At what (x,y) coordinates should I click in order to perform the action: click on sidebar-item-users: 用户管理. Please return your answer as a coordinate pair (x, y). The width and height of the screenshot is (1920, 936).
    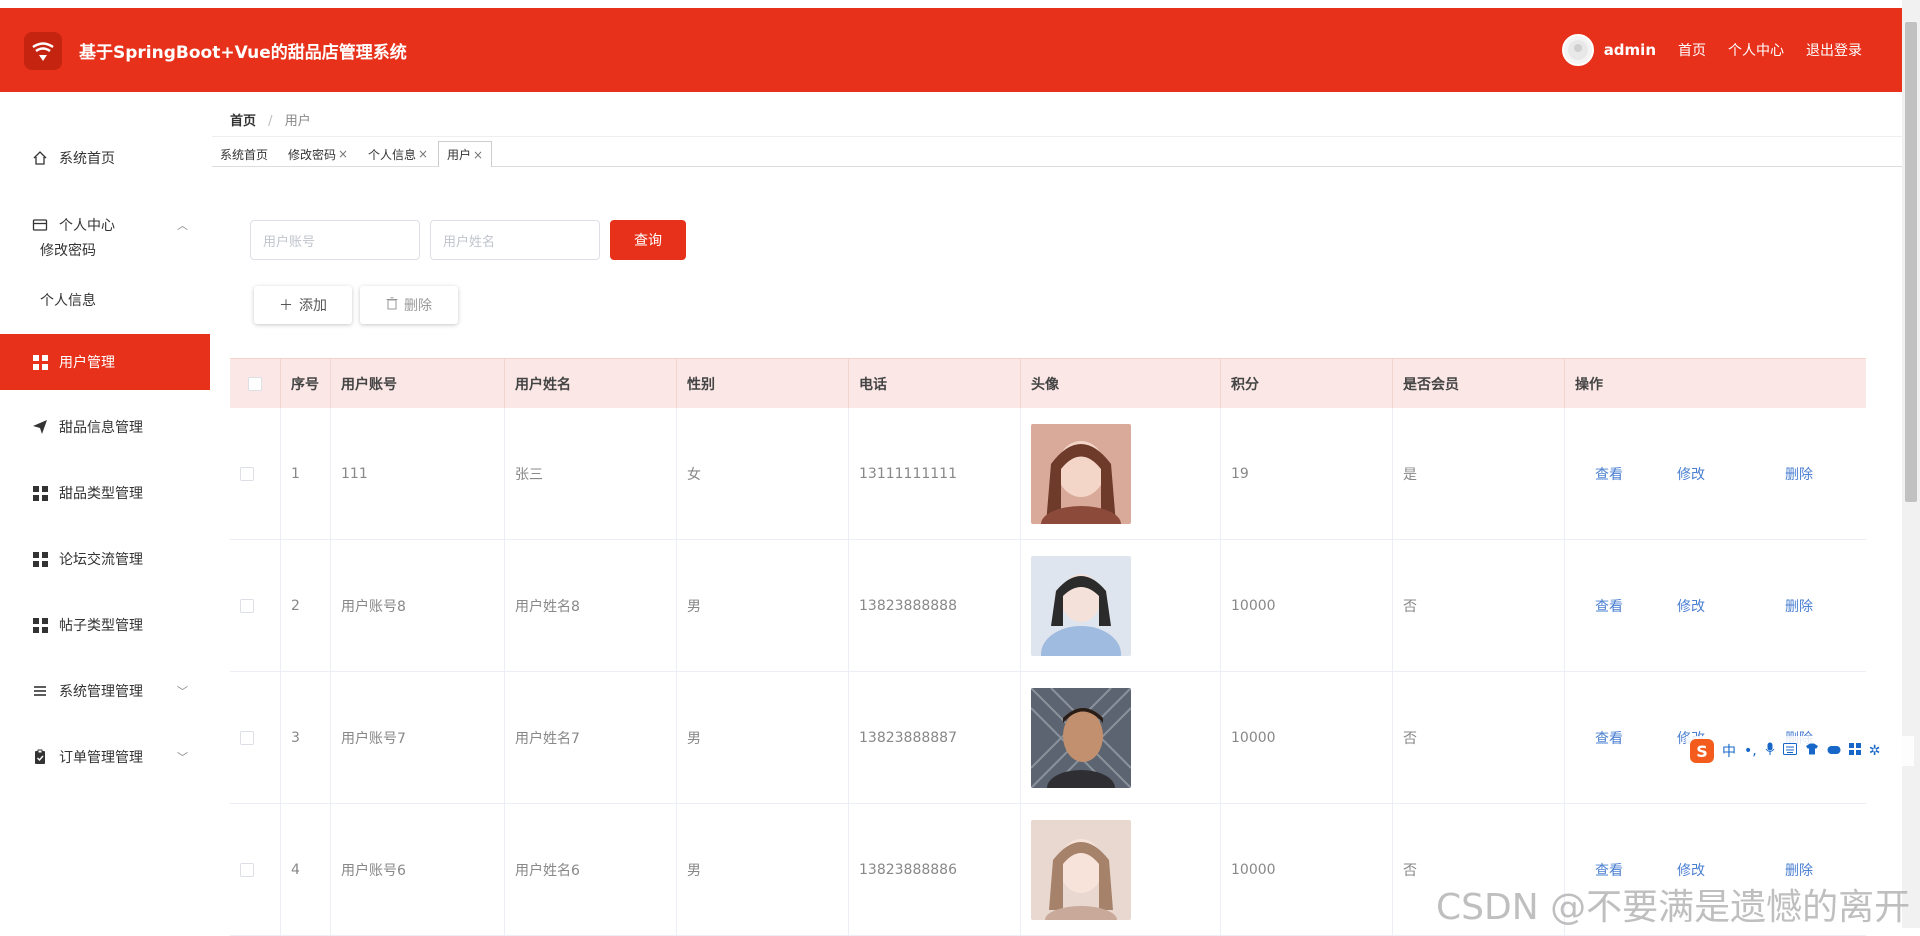
    Looking at the image, I should click on (105, 362).